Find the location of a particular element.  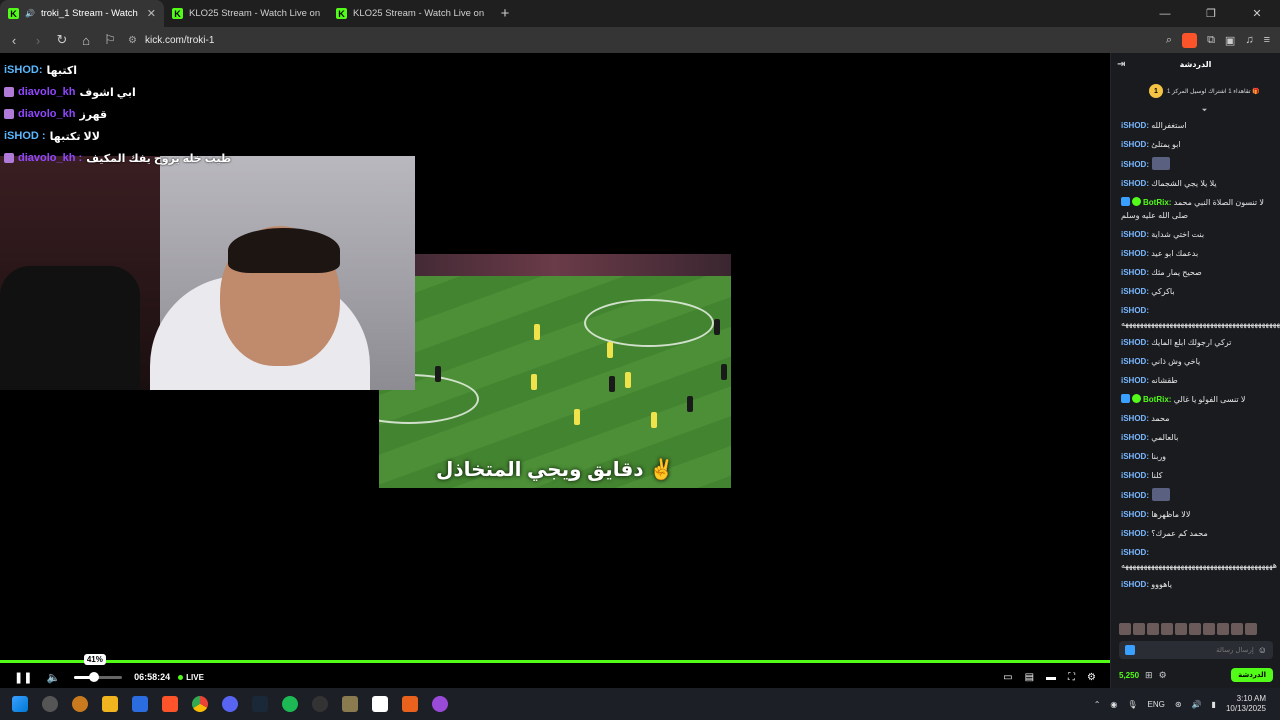

battery-icon: ▮ is located at coordinates (1214, 704).